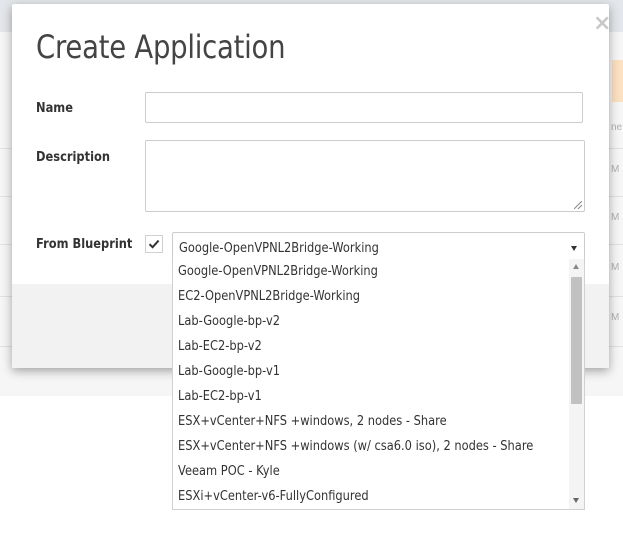 The height and width of the screenshot is (546, 623). Describe the element at coordinates (73, 157) in the screenshot. I see `description-label: Description` at that location.